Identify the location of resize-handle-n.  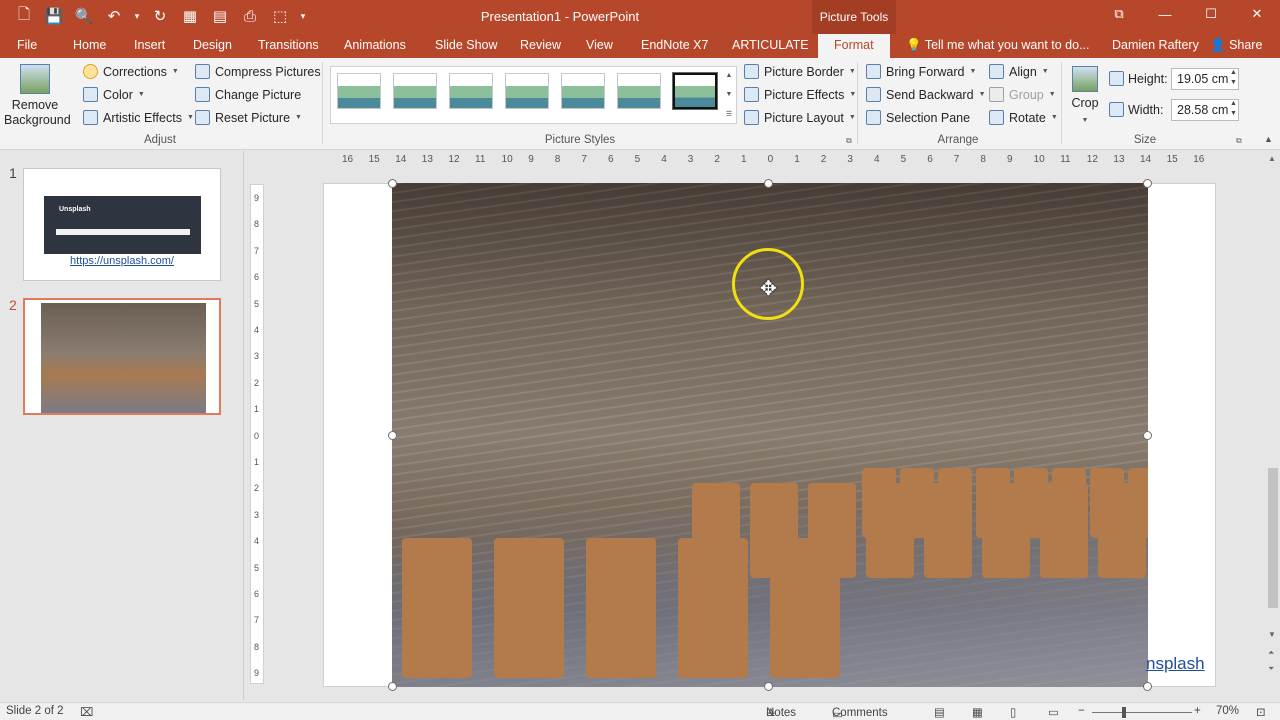
(768, 183).